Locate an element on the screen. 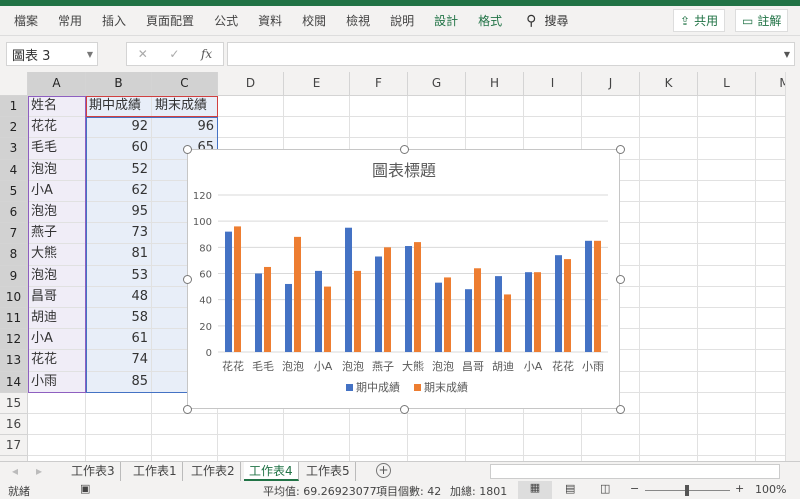  search-box: ⚲ 搜尋 is located at coordinates (547, 20).